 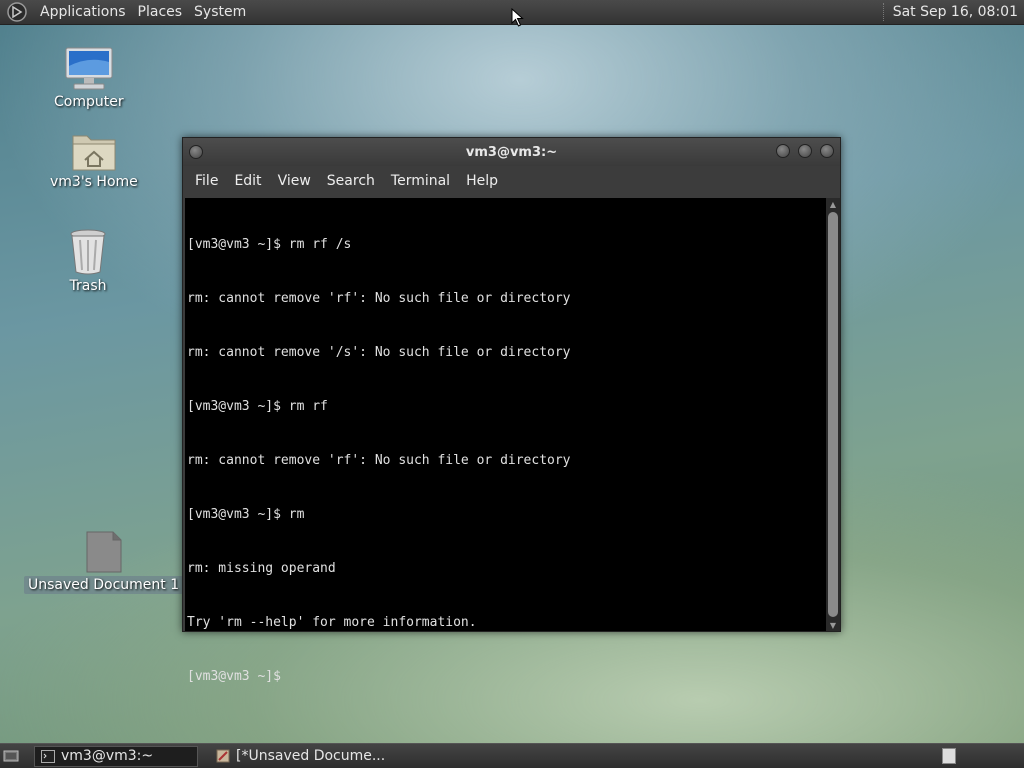 I want to click on clock: Sat Sep 16, 08:01, so click(x=958, y=12).